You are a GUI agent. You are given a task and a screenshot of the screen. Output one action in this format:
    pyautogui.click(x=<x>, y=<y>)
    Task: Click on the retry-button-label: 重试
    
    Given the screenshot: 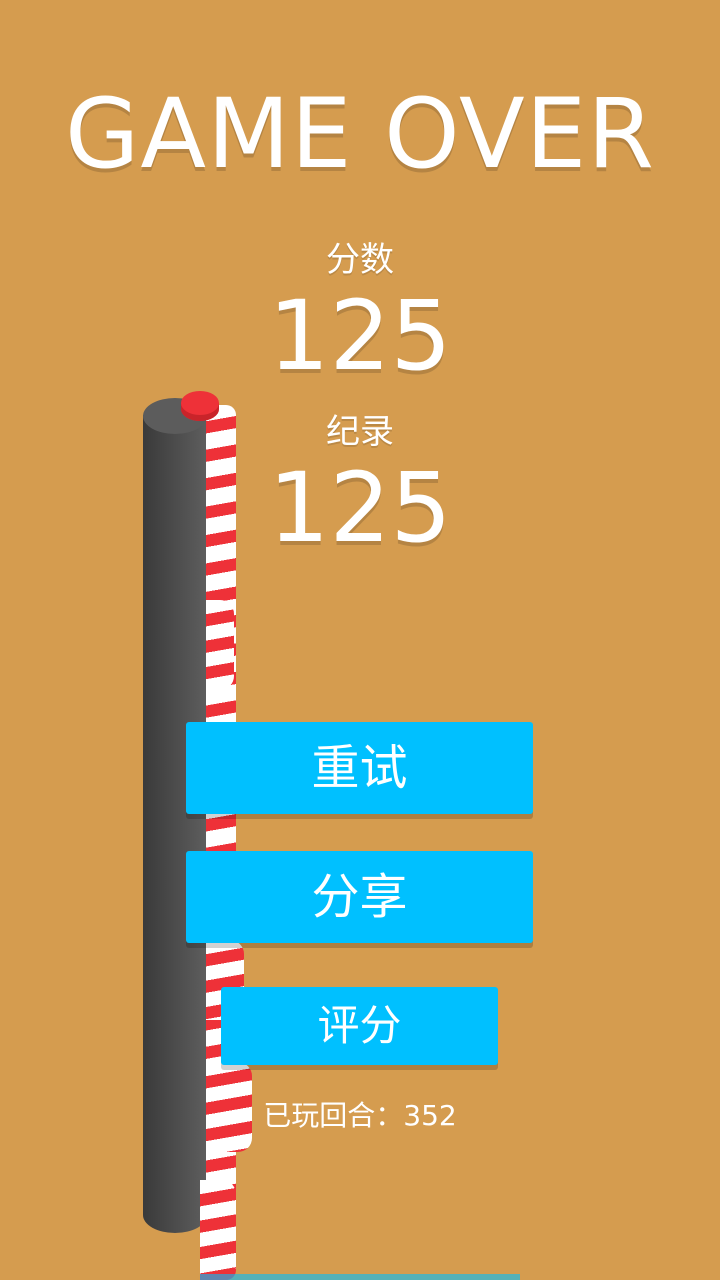 What is the action you would take?
    pyautogui.click(x=359, y=768)
    